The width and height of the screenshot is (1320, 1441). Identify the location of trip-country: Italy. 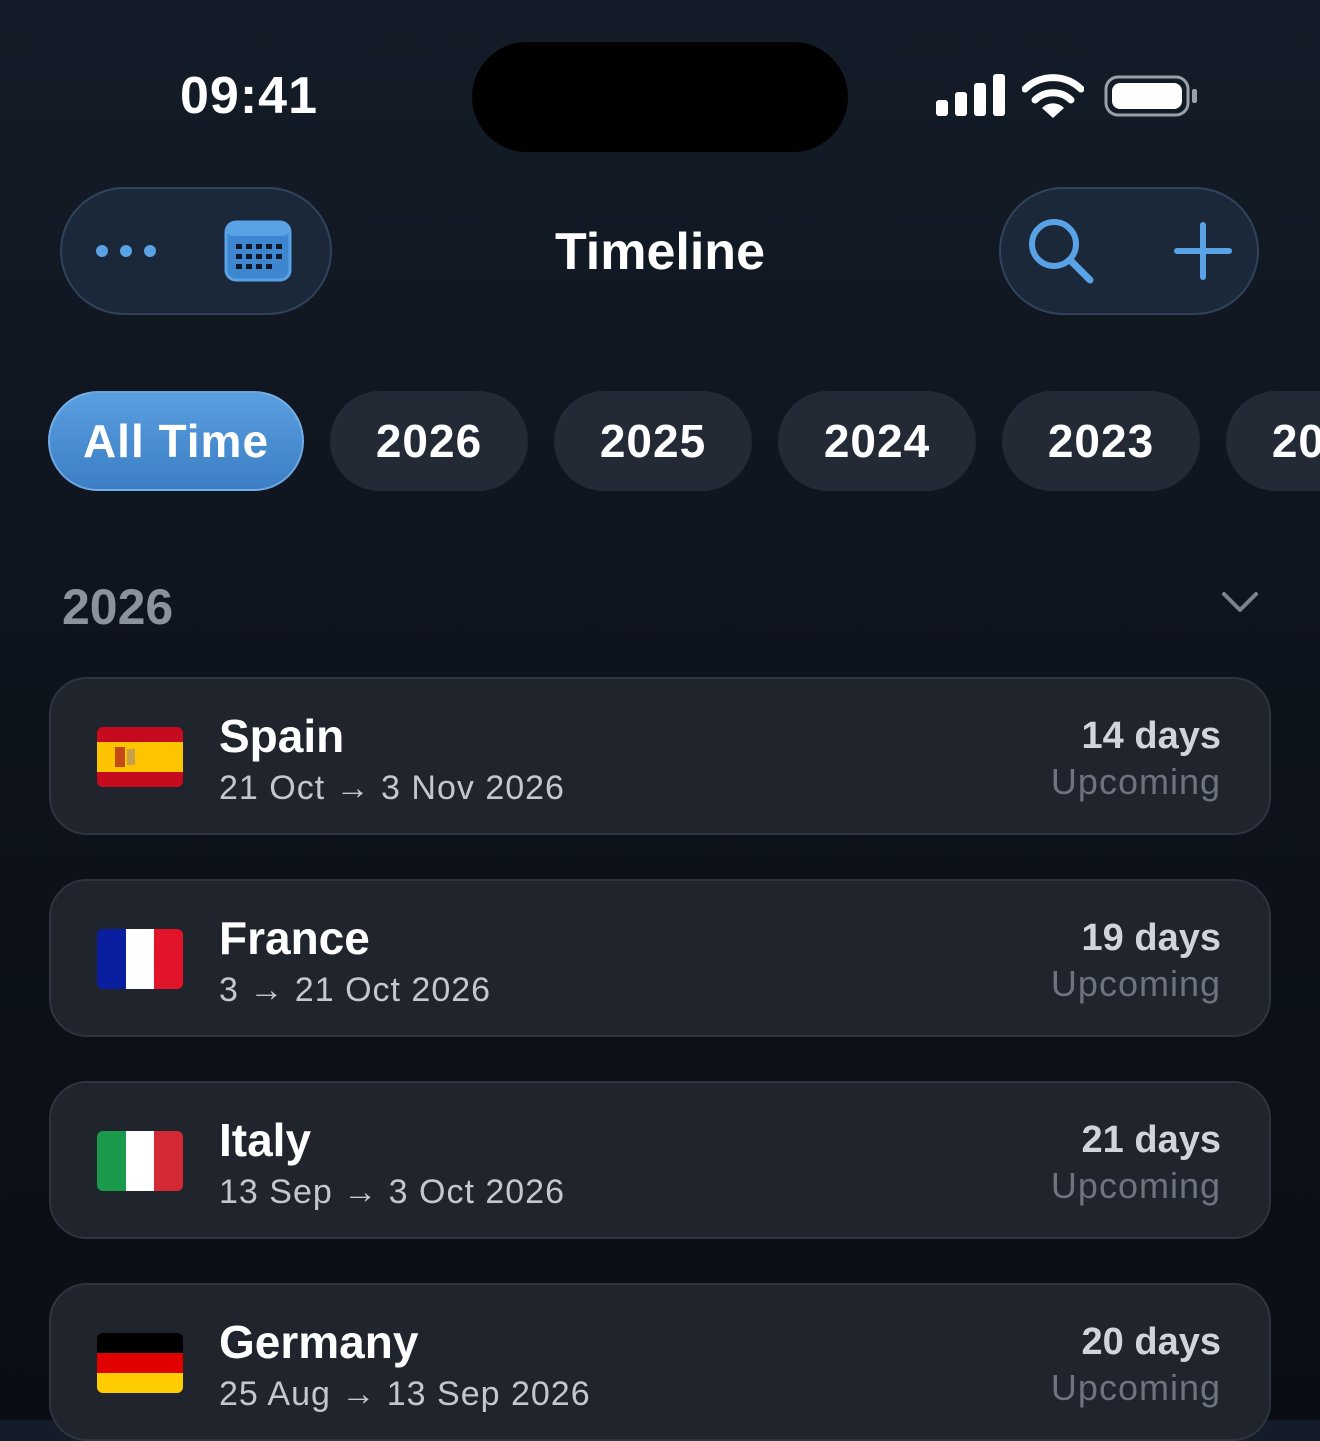
(265, 1140).